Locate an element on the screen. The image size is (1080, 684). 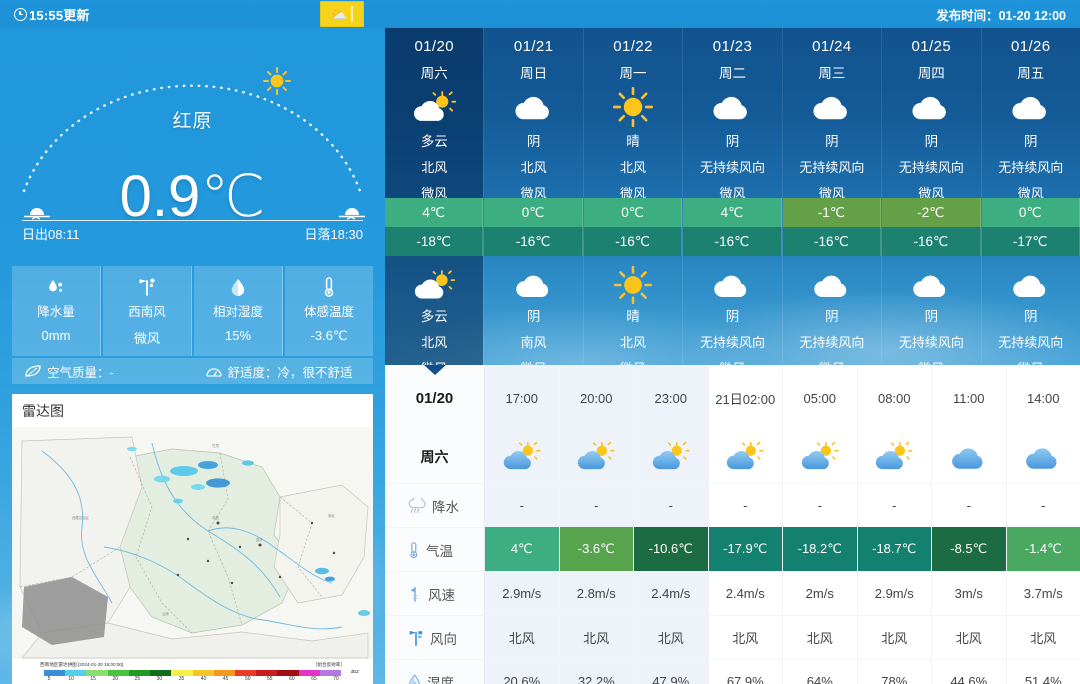
hourly-column: 08:00 - -18.7℃ 2.9m/s 北风 78% is located at coordinates (894, 524).